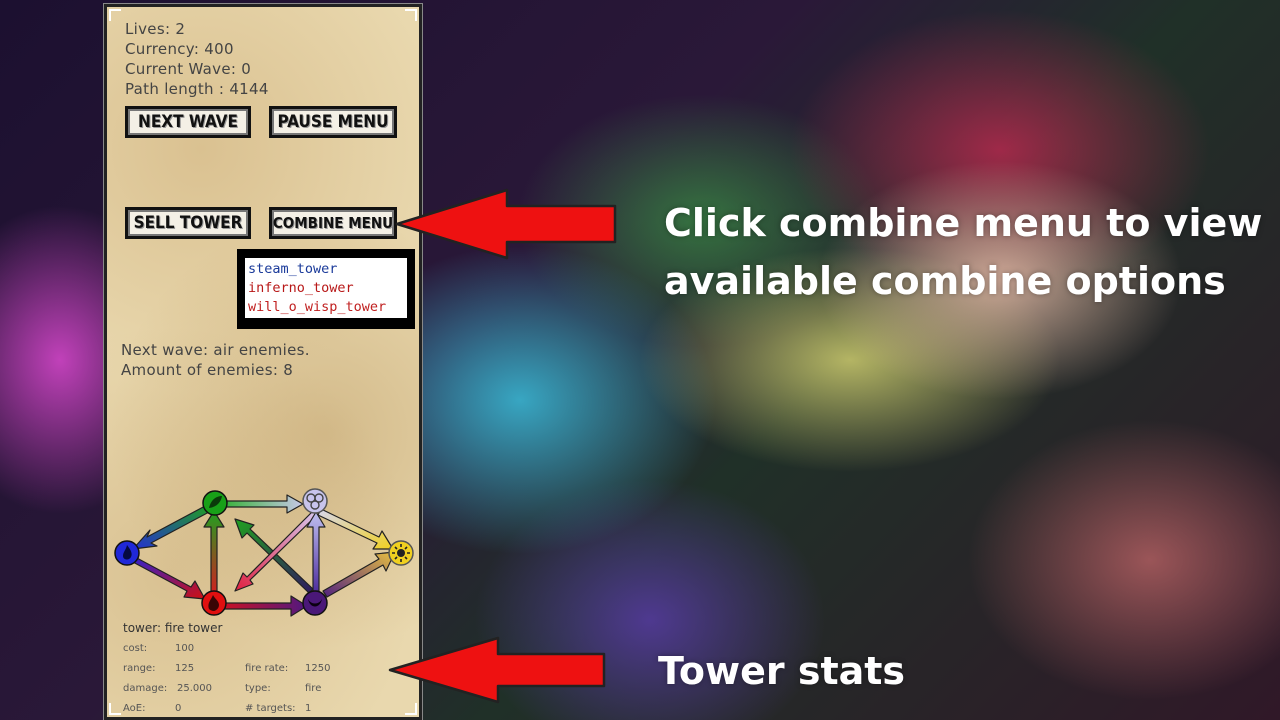 Image resolution: width=1280 pixels, height=720 pixels. What do you see at coordinates (178, 708) in the screenshot?
I see `aoe-value: 0` at bounding box center [178, 708].